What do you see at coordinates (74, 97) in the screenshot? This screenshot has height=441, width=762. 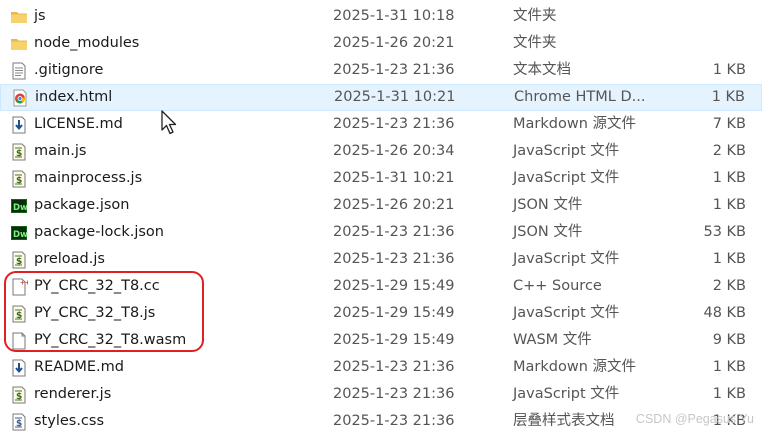 I see `file-name: index.html` at bounding box center [74, 97].